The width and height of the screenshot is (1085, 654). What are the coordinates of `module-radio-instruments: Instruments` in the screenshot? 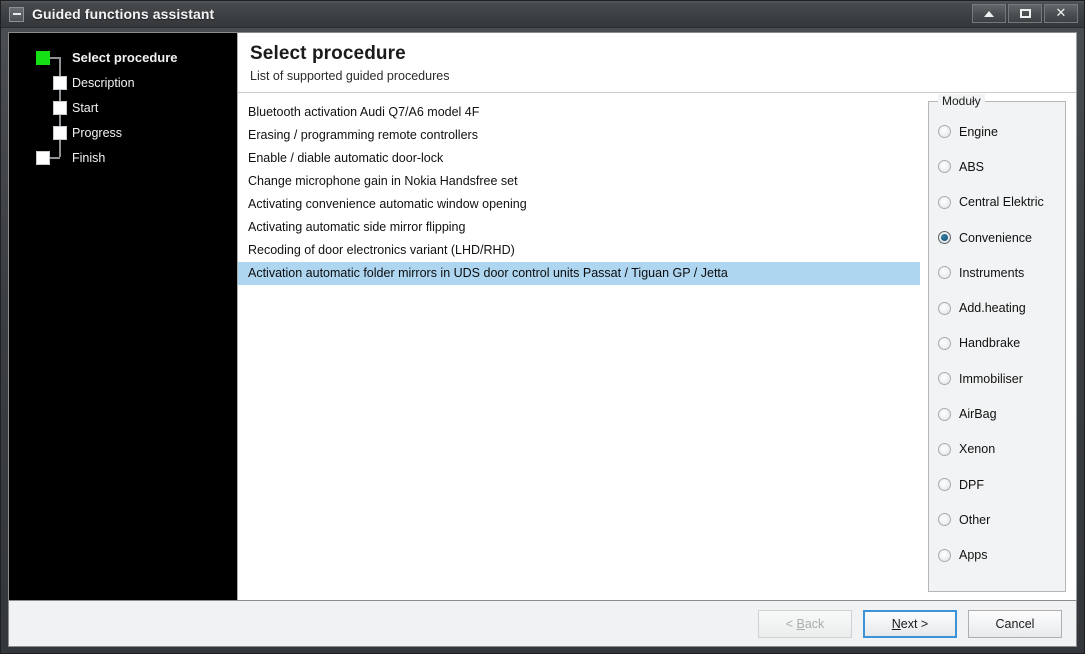 It's located at (997, 272).